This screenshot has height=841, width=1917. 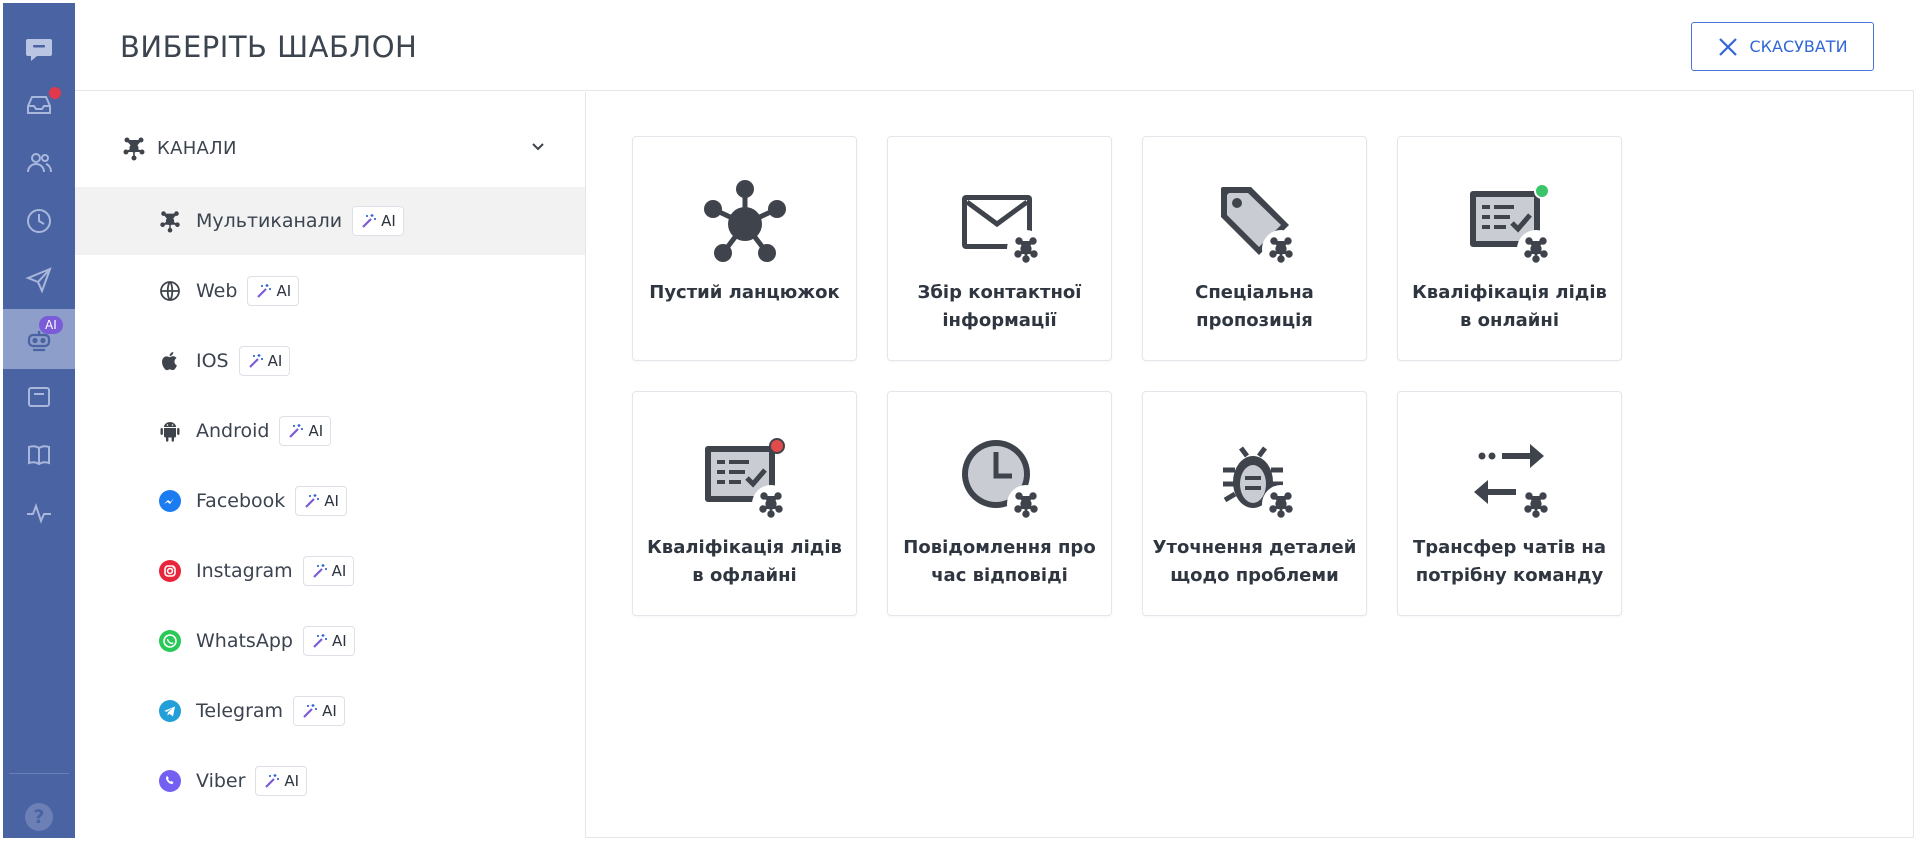 What do you see at coordinates (39, 279) in the screenshot?
I see `send-campaign-icon` at bounding box center [39, 279].